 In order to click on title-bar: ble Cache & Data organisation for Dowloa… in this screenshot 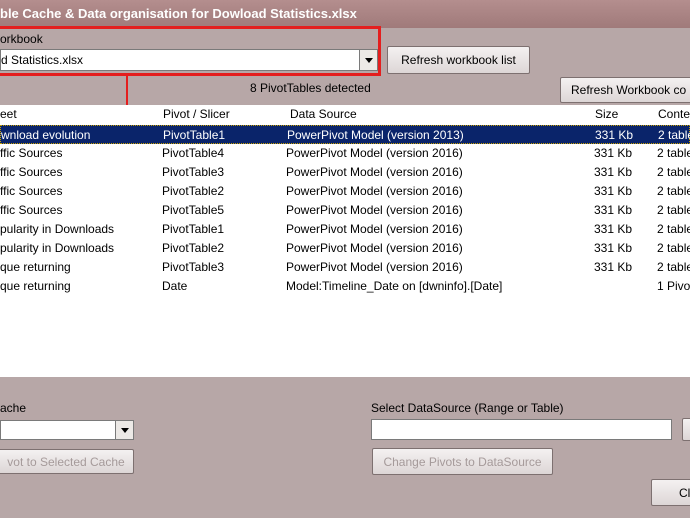, I will do `click(345, 14)`.